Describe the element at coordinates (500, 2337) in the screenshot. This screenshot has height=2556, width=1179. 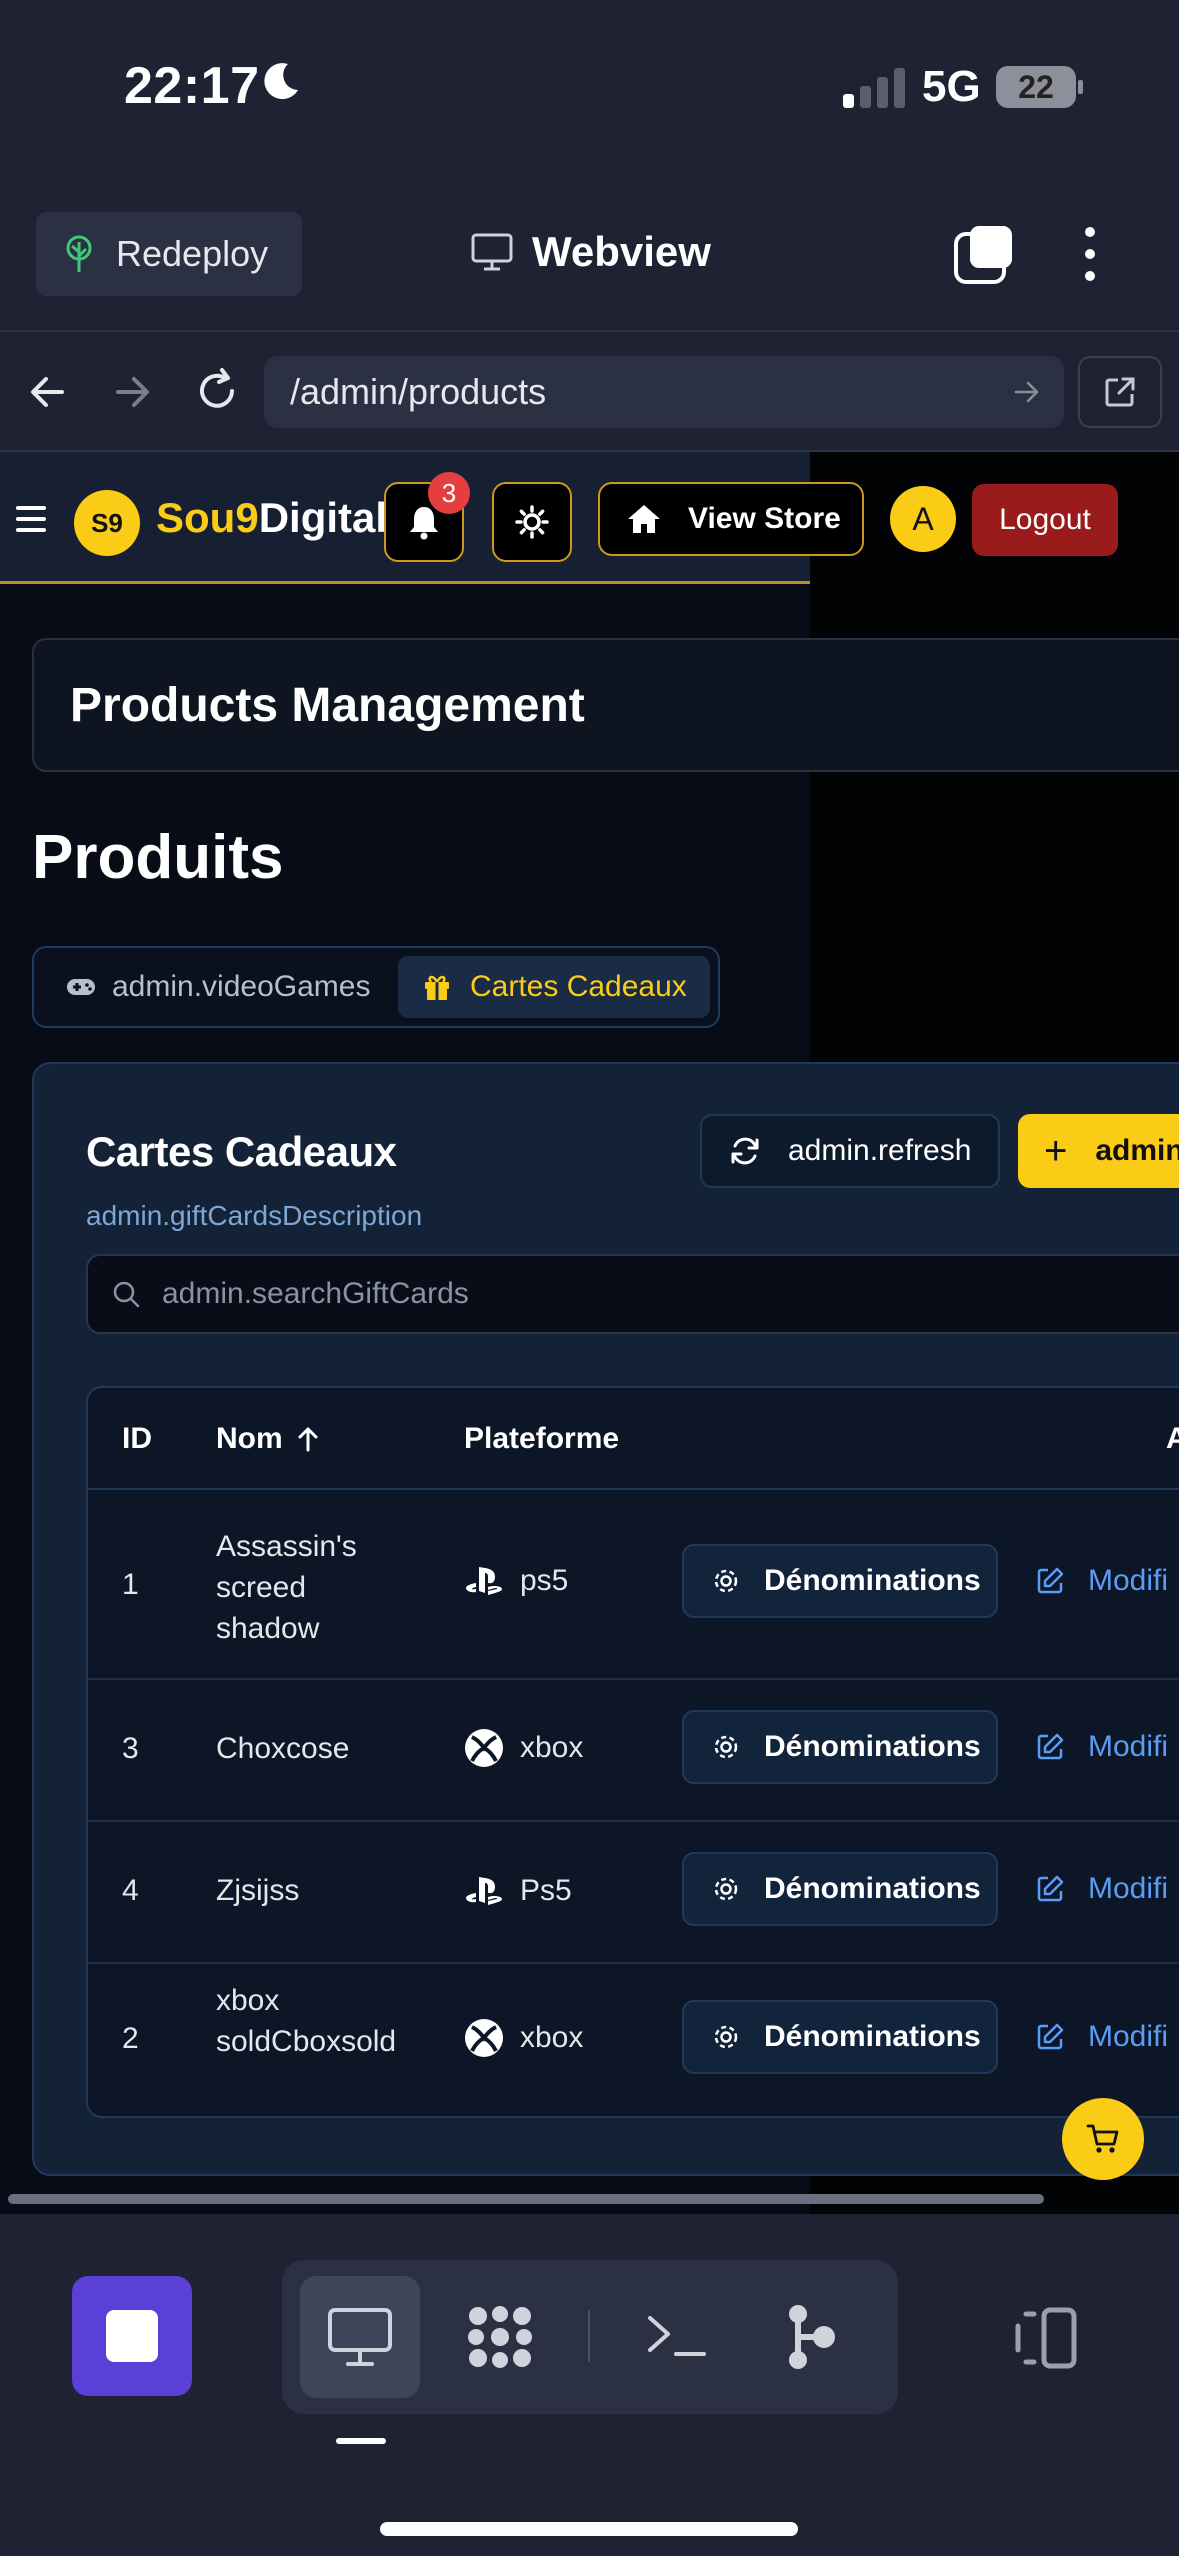
I see `apps-grid-icon` at that location.